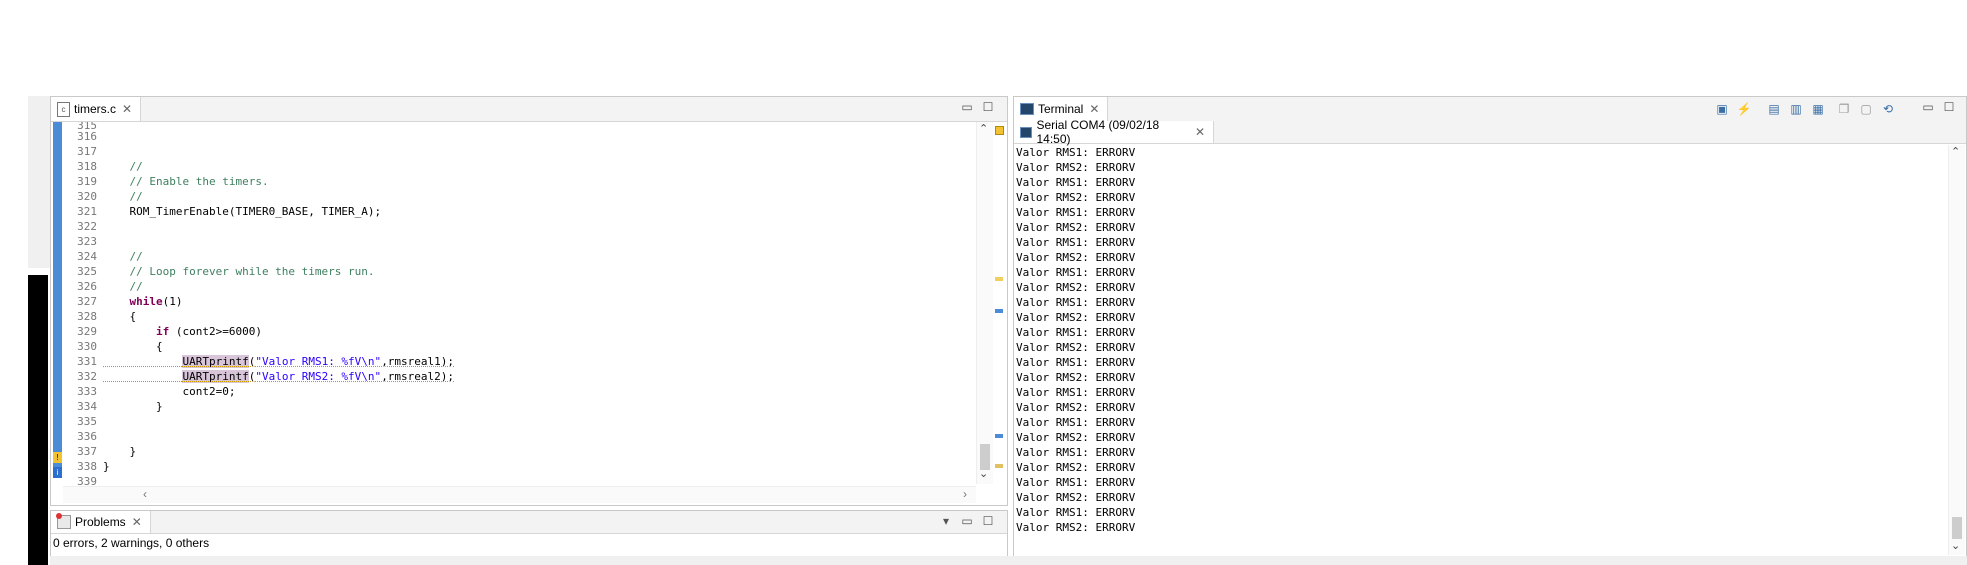 This screenshot has width=1967, height=565. Describe the element at coordinates (1866, 109) in the screenshot. I see `paste-icon: ▢` at that location.